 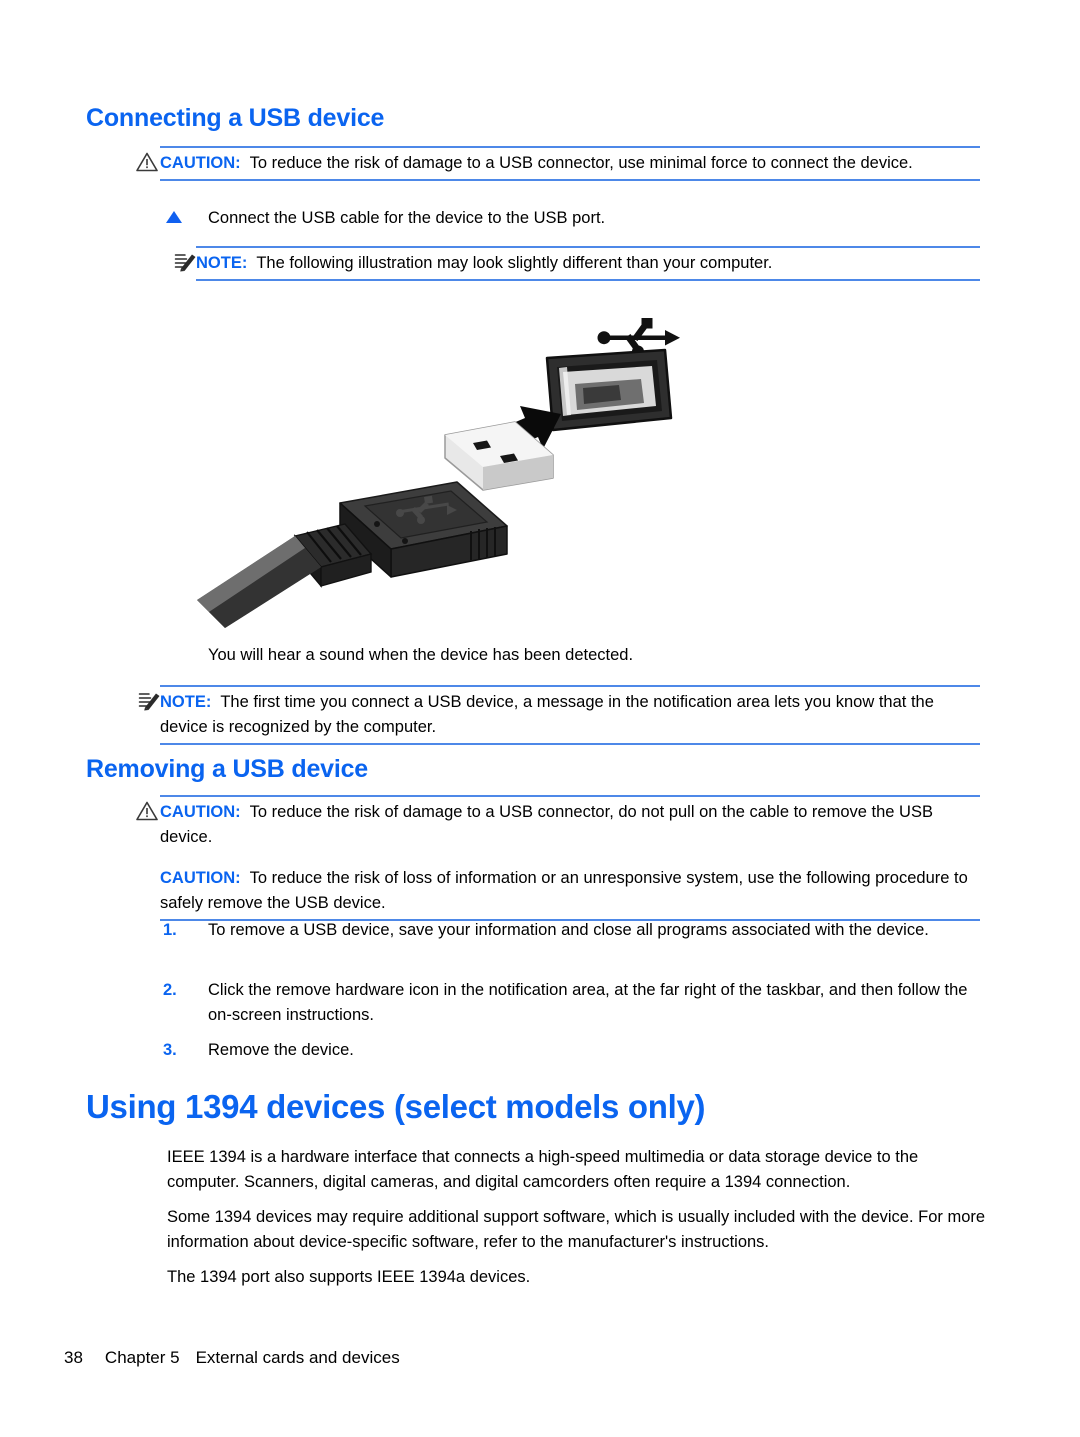 What do you see at coordinates (142, 1357) in the screenshot?
I see `footer-chapter: Chapter 5` at bounding box center [142, 1357].